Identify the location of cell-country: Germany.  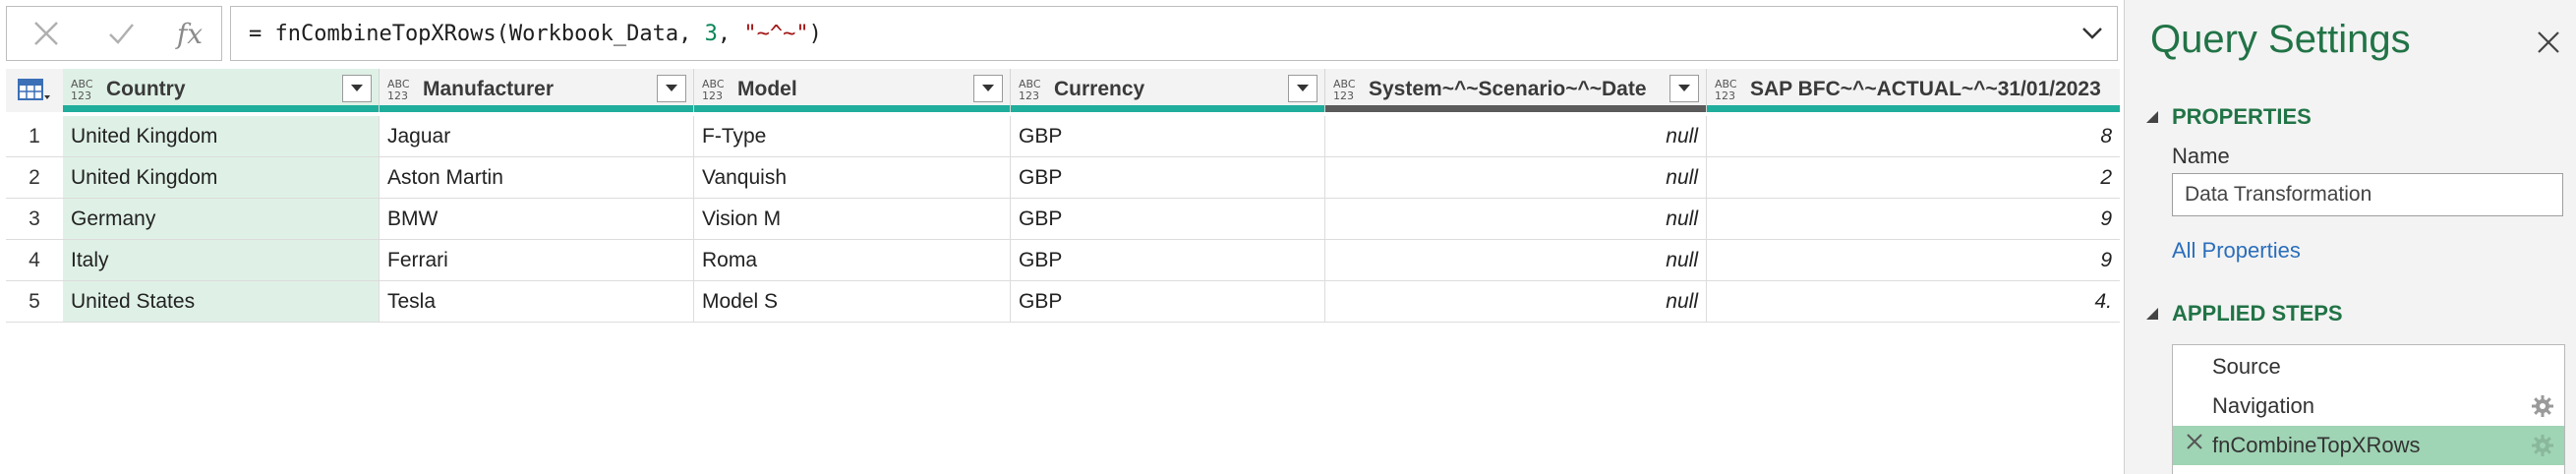
(221, 219).